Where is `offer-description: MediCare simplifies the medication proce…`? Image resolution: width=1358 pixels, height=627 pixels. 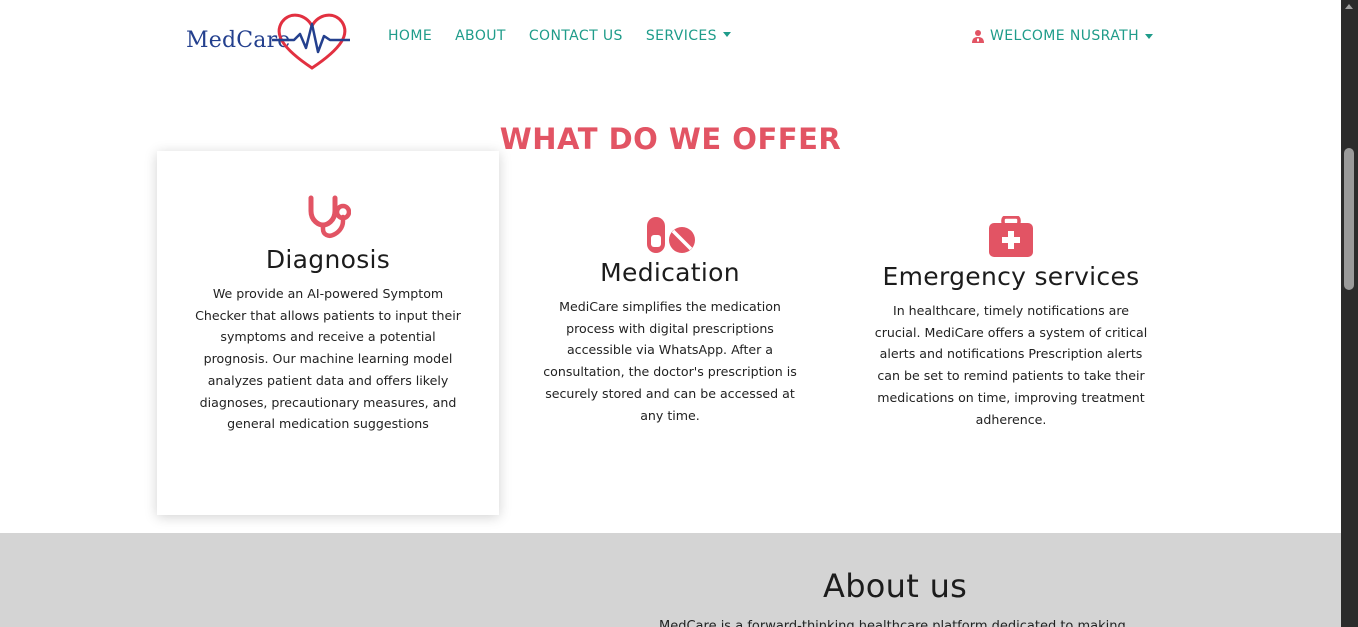 offer-description: MediCare simplifies the medication proce… is located at coordinates (670, 361).